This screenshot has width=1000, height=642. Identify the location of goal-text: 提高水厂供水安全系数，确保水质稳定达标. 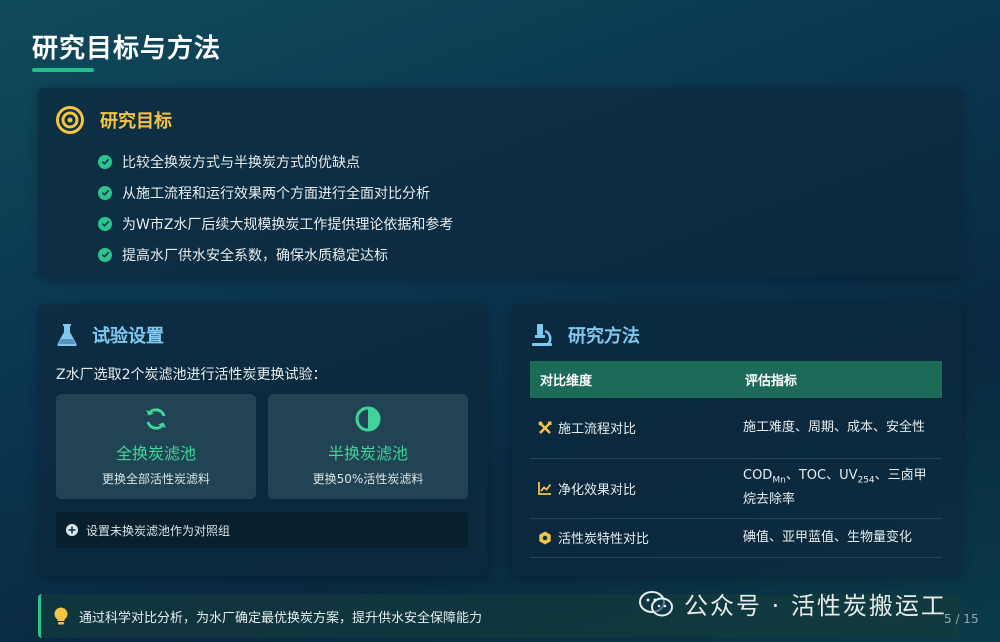
(255, 255).